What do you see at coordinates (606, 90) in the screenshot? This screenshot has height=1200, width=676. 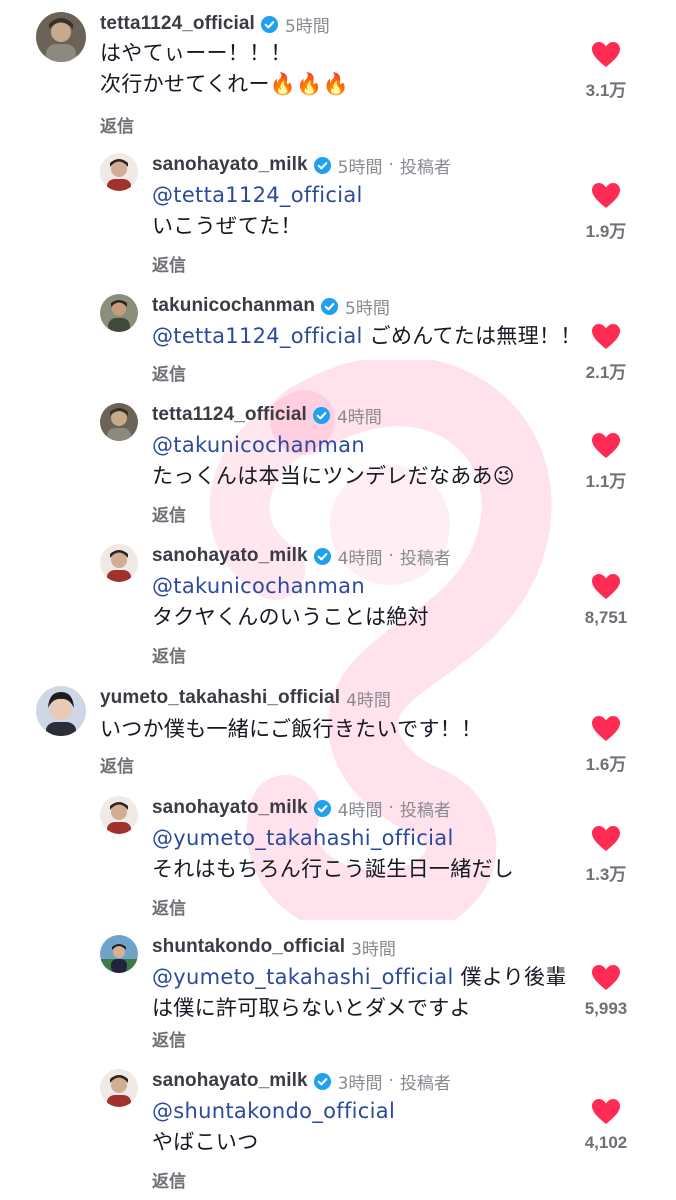 I see `like-count: 3.1万` at bounding box center [606, 90].